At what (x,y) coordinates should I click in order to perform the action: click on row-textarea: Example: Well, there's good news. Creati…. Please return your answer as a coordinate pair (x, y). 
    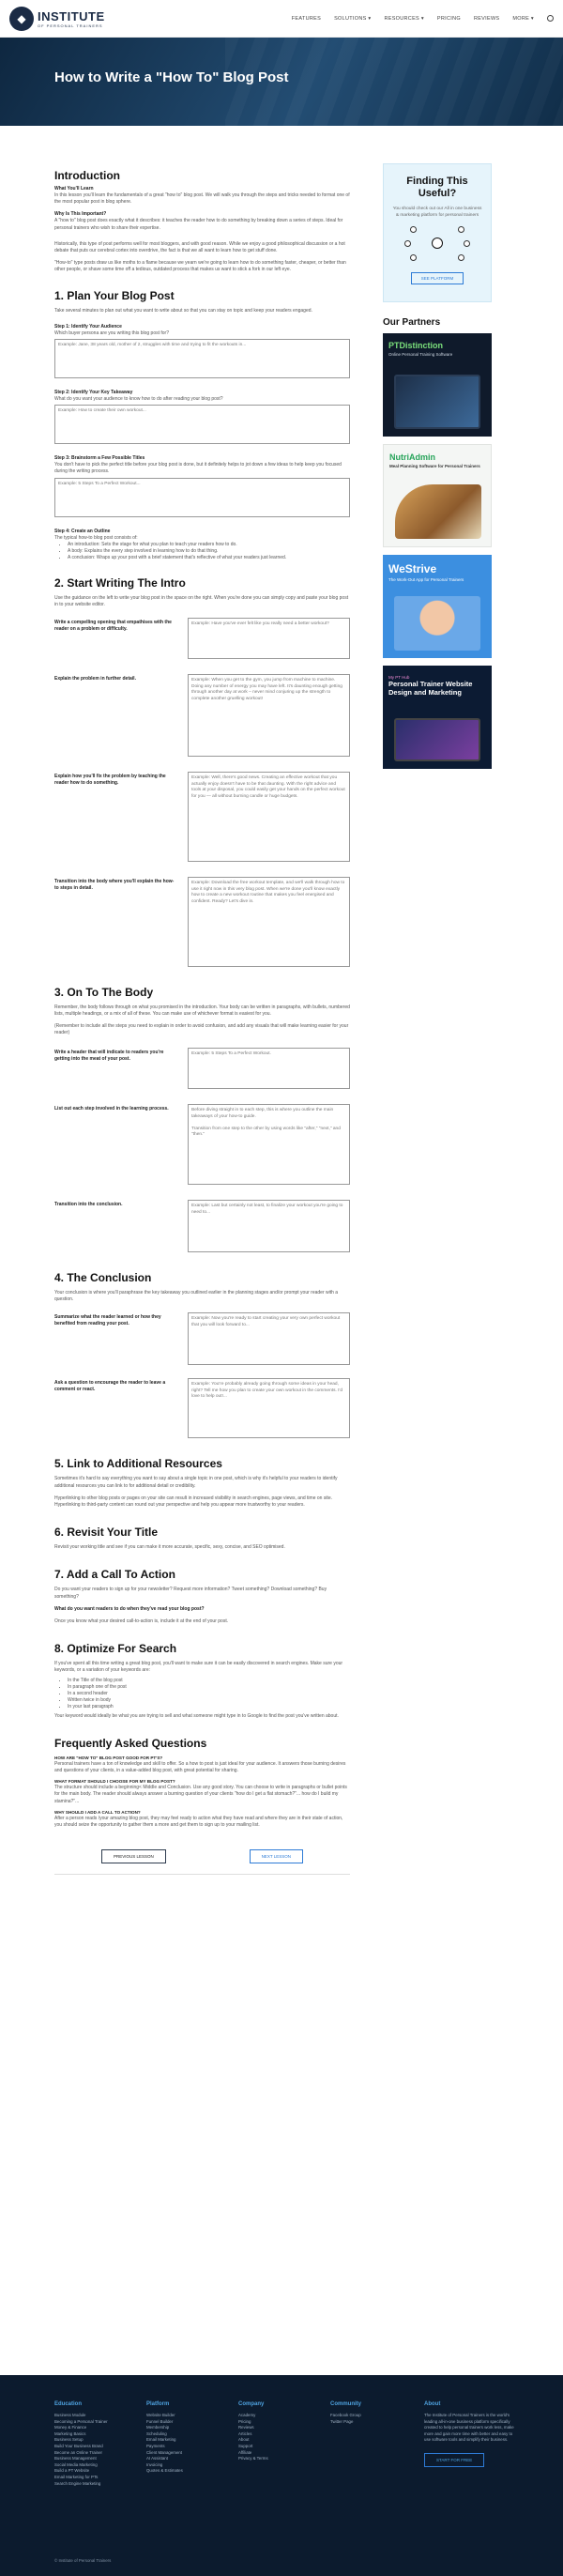
    Looking at the image, I should click on (269, 818).